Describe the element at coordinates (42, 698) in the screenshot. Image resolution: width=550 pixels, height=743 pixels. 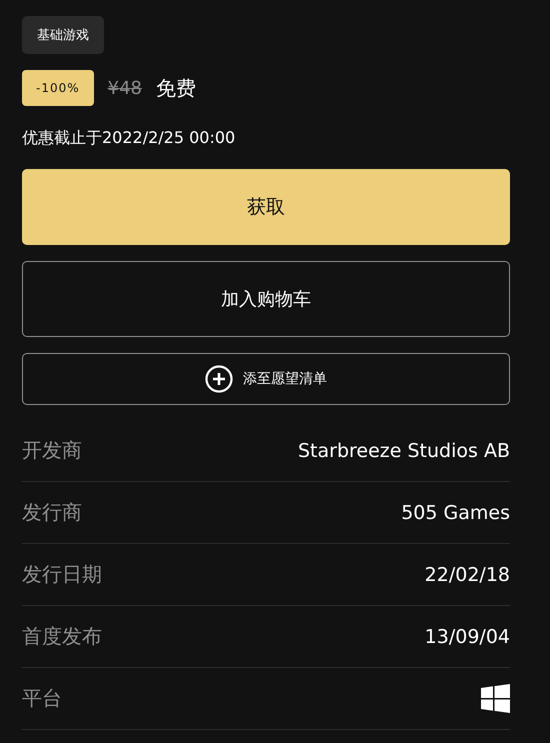
I see `detail-label: 平台` at that location.